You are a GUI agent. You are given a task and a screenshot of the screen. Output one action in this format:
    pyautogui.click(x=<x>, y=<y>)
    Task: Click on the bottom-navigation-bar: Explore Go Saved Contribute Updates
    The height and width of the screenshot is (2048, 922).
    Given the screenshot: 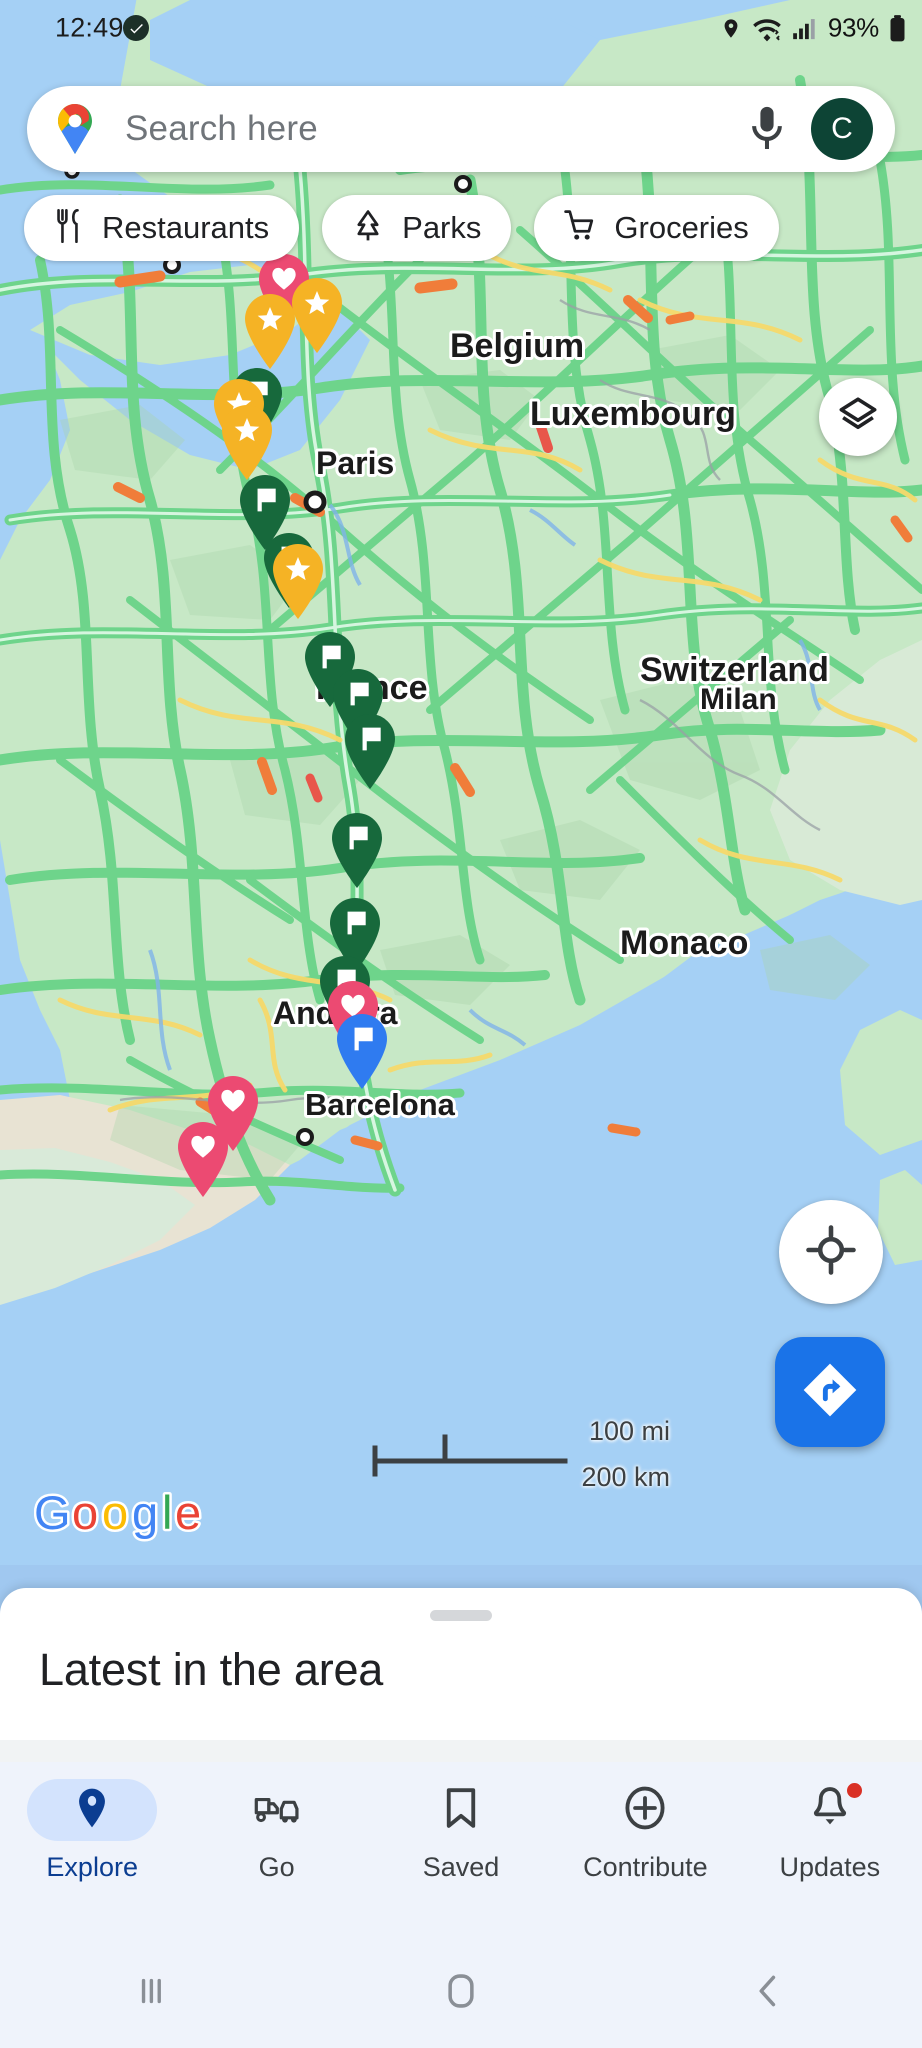 What is the action you would take?
    pyautogui.click(x=461, y=1850)
    